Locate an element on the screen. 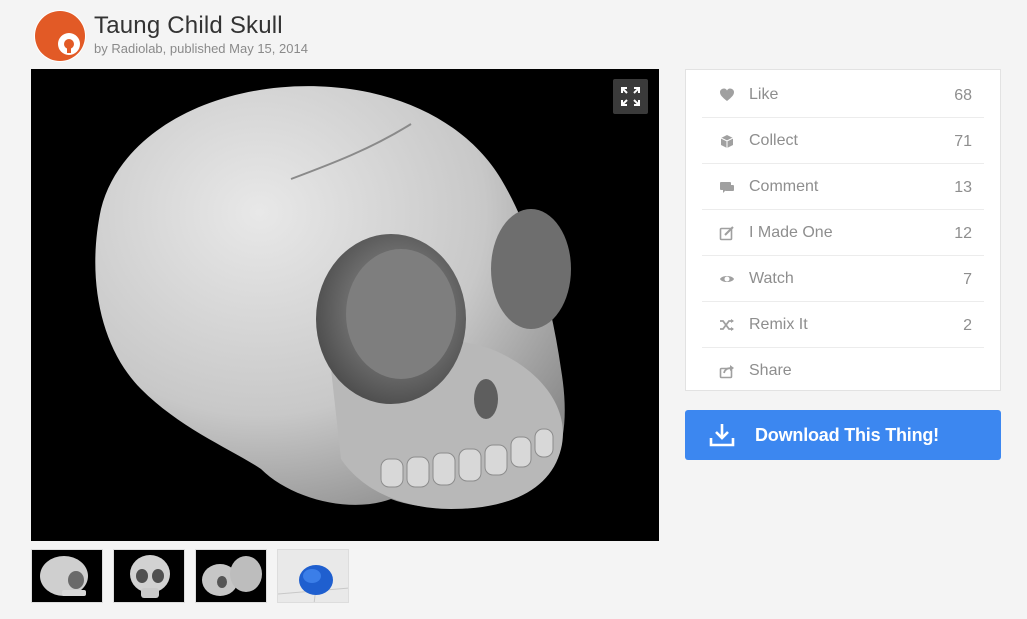 This screenshot has width=1027, height=619. comment-icon is located at coordinates (727, 187).